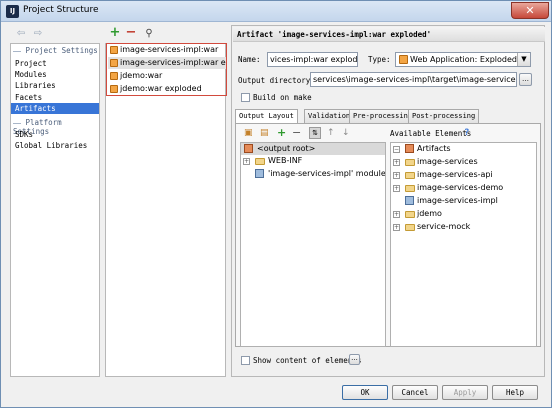 This screenshot has height=408, width=552. Describe the element at coordinates (131, 32) in the screenshot. I see `remove-icon: −` at that location.